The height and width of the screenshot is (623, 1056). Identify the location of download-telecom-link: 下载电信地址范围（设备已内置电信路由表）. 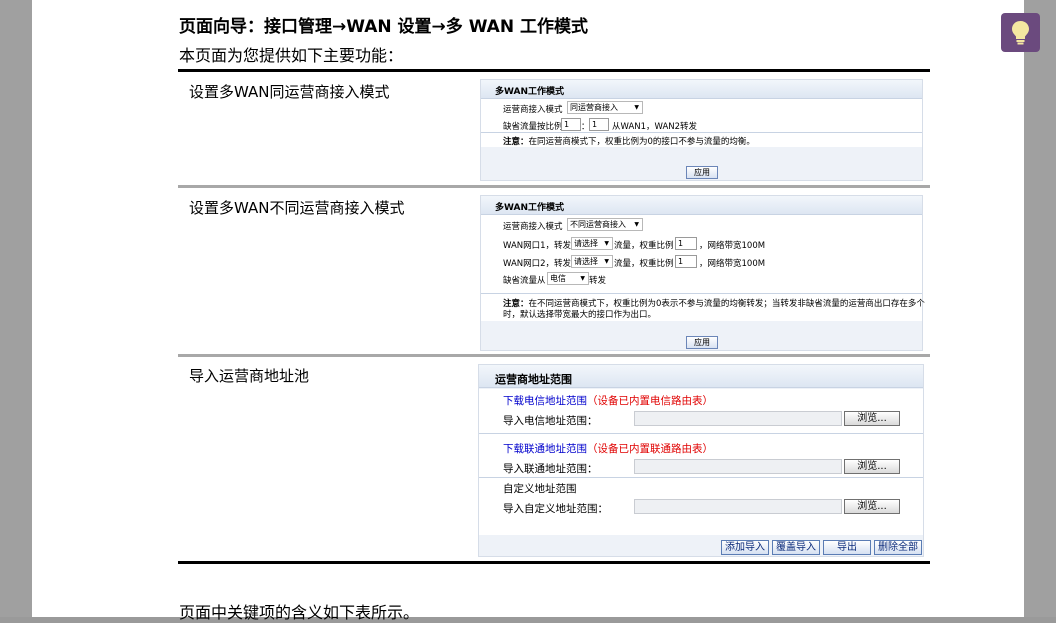
(608, 400).